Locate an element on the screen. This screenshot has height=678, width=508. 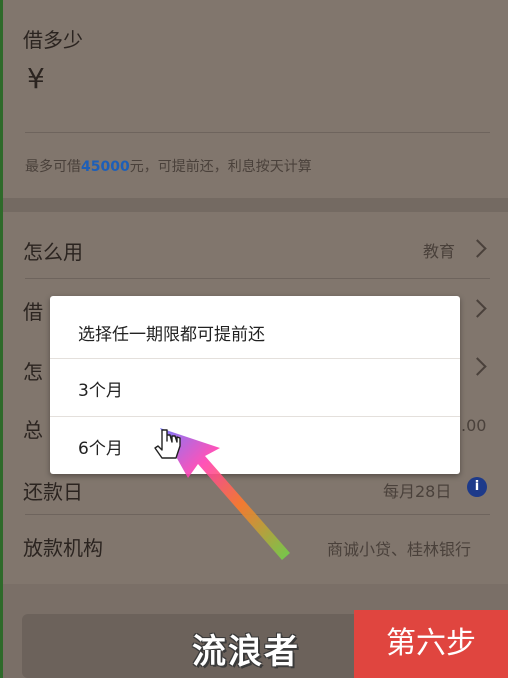
limit-amount: 45000 is located at coordinates (105, 167).